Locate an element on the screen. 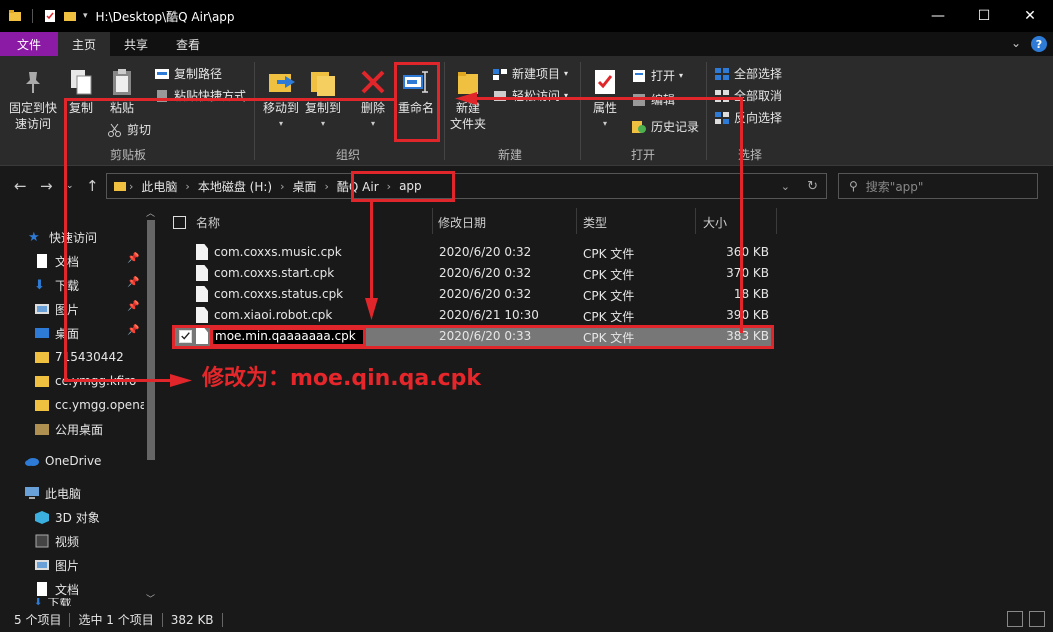  folder-icon is located at coordinates (42, 405).